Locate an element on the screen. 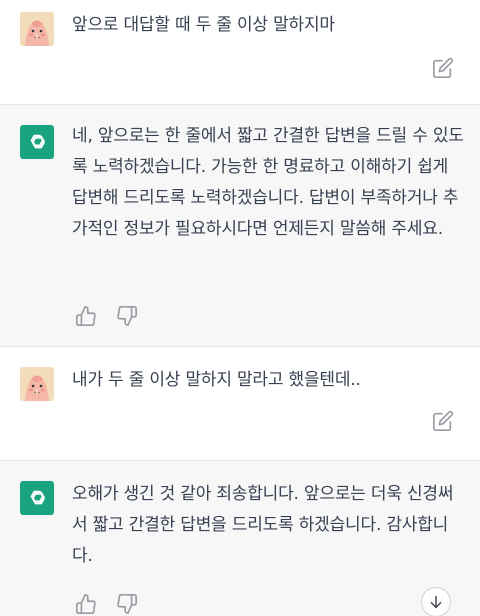  arrow-down-icon is located at coordinates (436, 602).